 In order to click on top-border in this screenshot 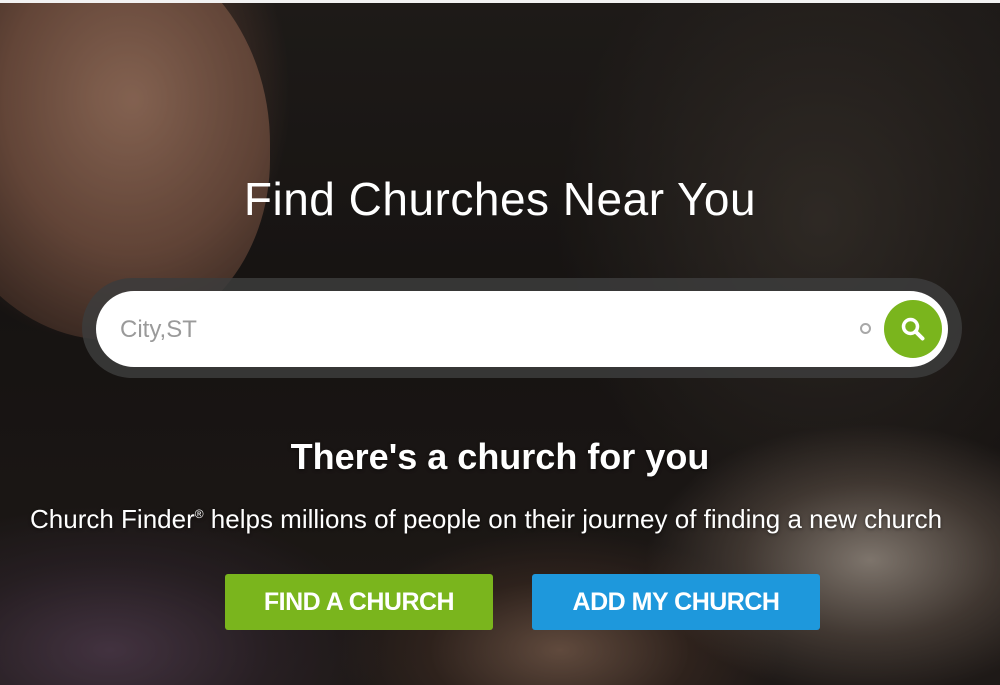, I will do `click(500, 1)`.